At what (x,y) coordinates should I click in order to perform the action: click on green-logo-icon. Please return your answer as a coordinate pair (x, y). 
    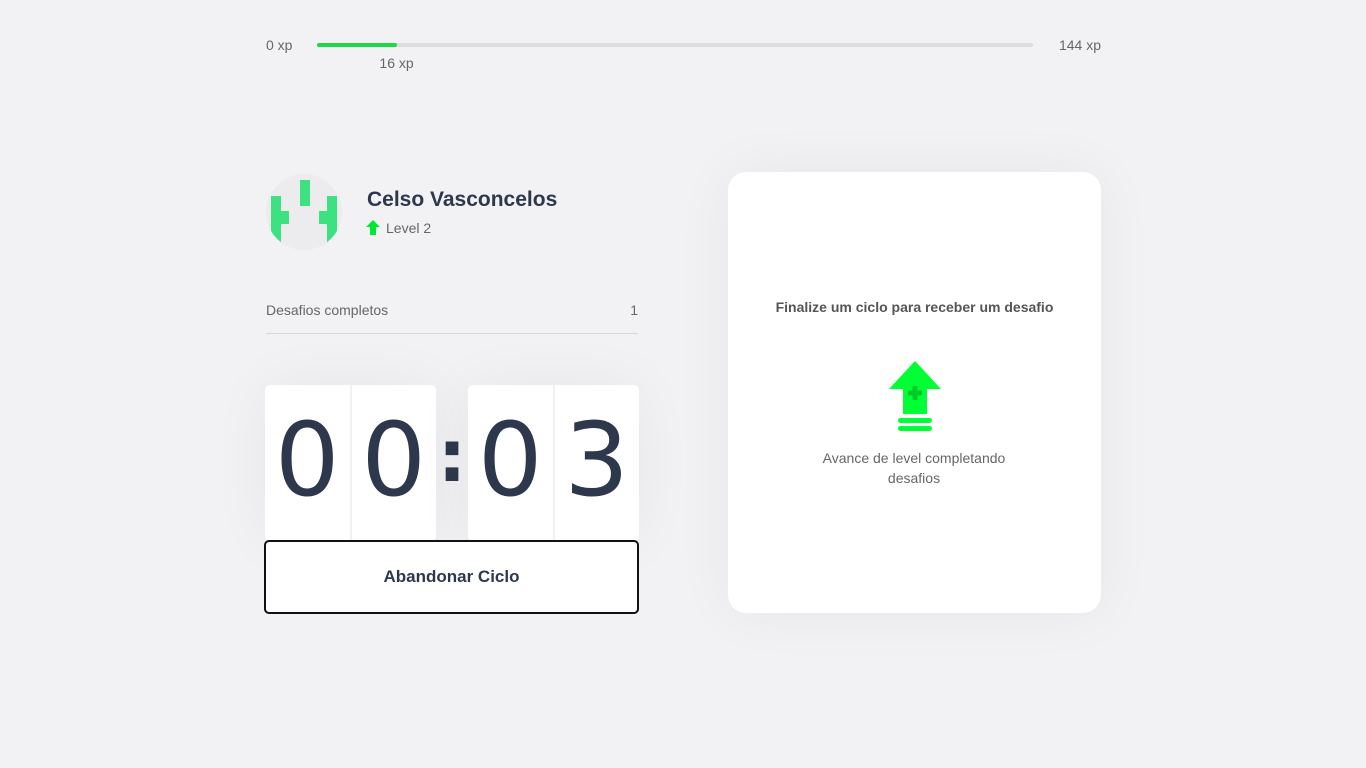
    Looking at the image, I should click on (304, 212).